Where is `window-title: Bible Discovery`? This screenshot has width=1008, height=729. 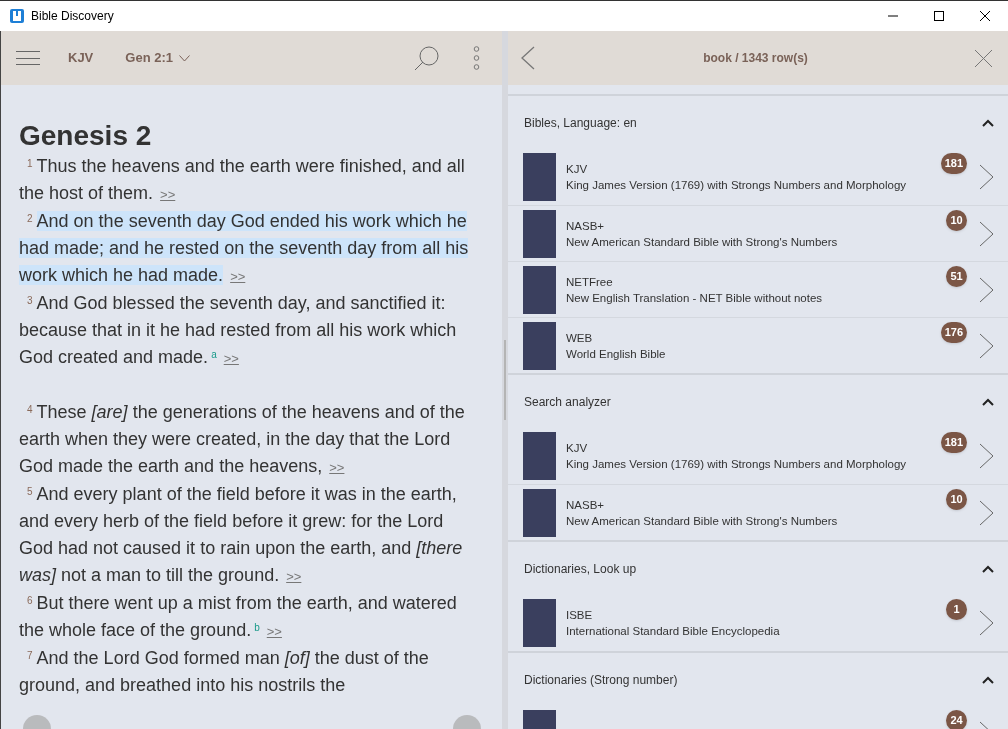
window-title: Bible Discovery is located at coordinates (72, 16).